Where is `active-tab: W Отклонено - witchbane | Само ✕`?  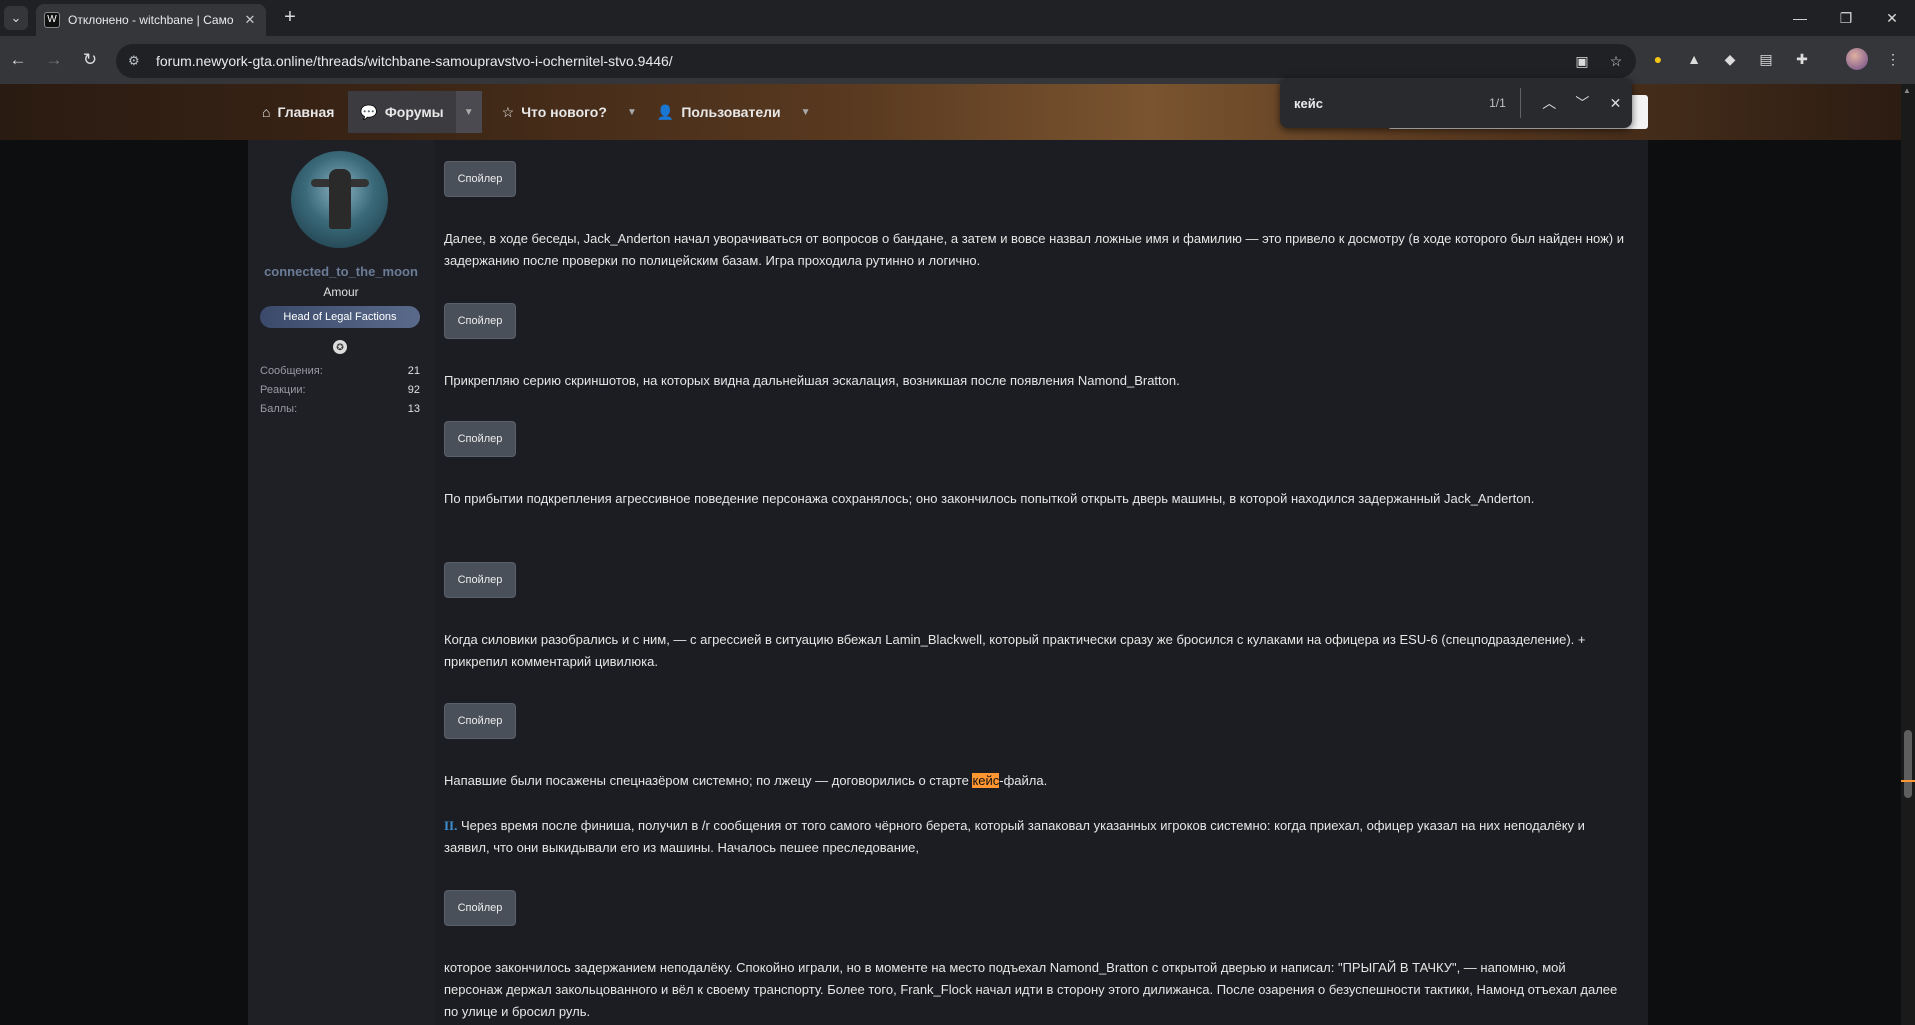 active-tab: W Отклонено - witchbane | Само ✕ is located at coordinates (151, 20).